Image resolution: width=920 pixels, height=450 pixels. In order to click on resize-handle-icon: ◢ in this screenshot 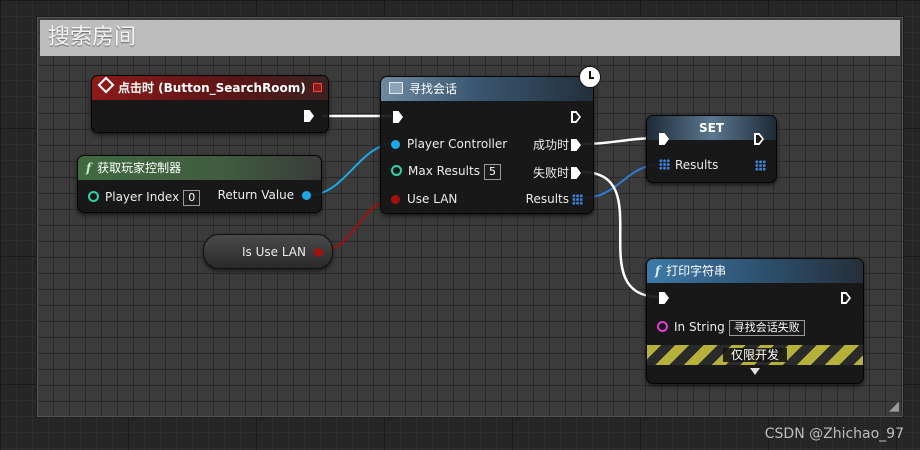, I will do `click(894, 406)`.